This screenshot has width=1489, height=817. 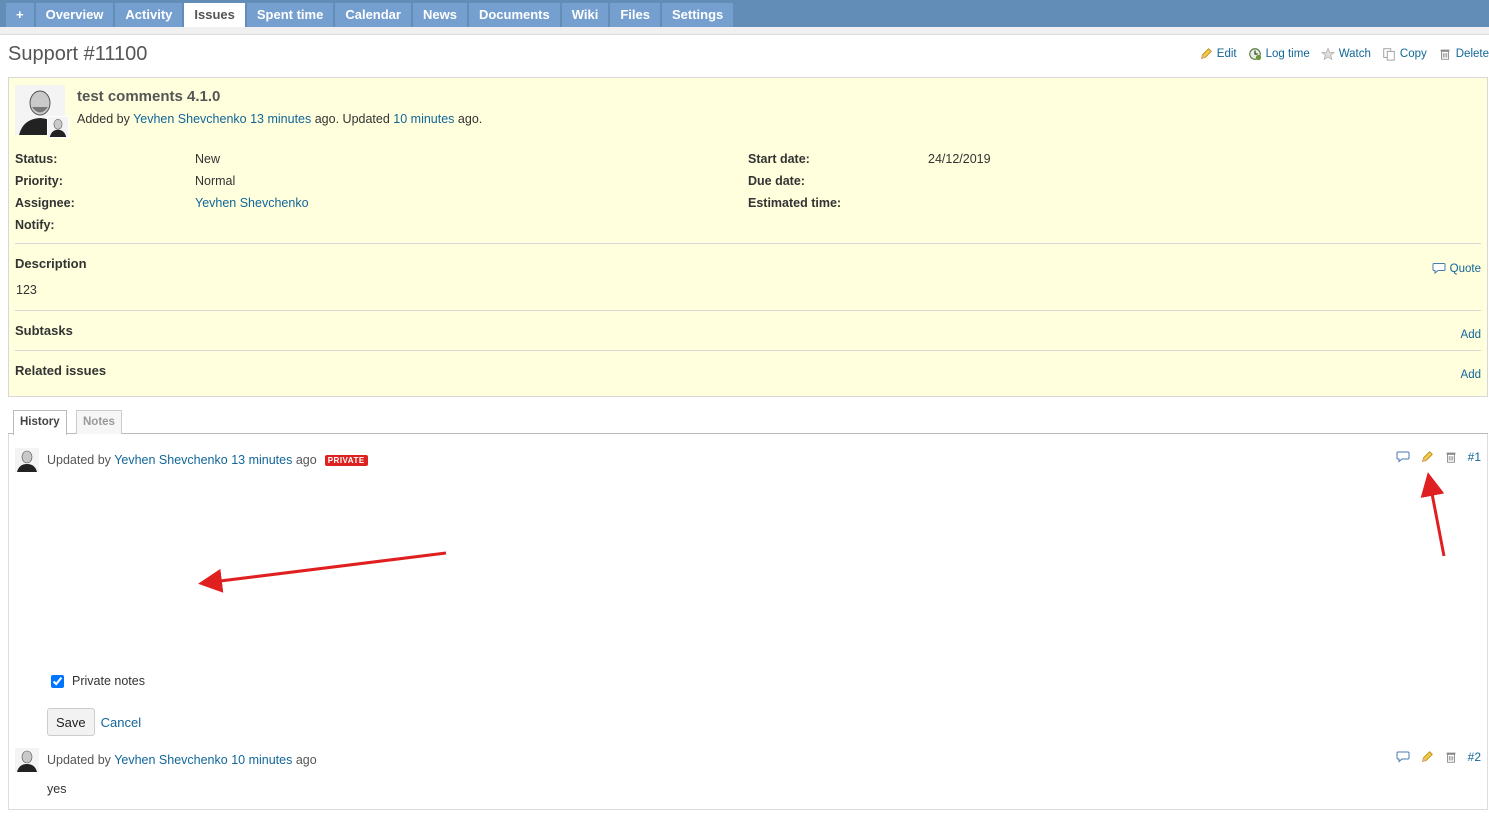 I want to click on attribute-label: Assignee:, so click(x=45, y=203).